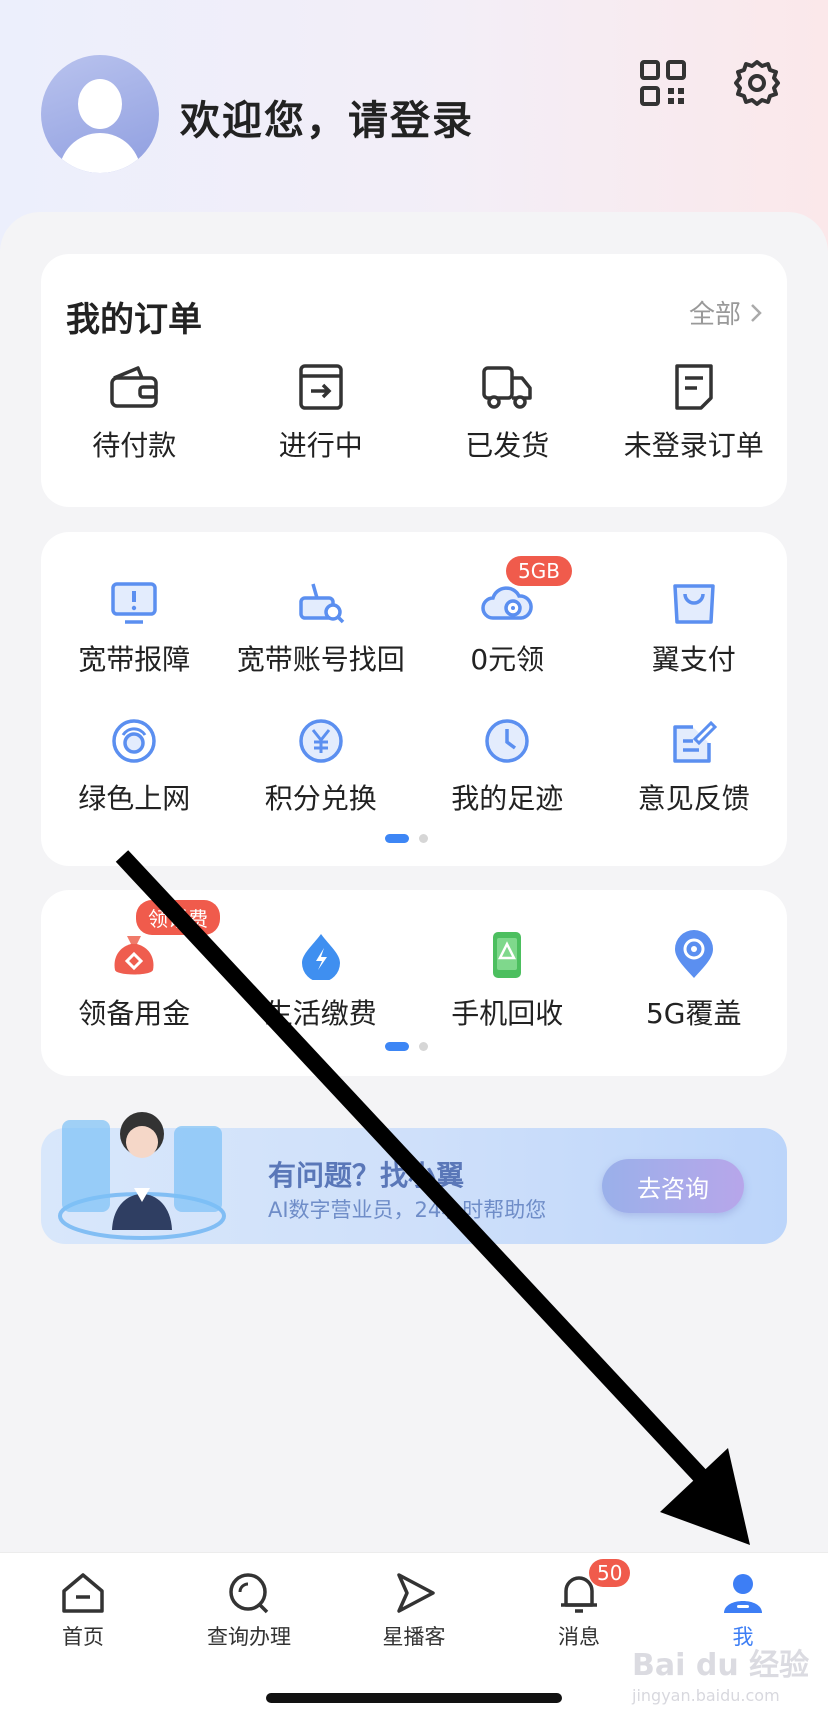 The image size is (828, 1720). I want to click on banner-title: 有问题？找小翼, so click(366, 1175).